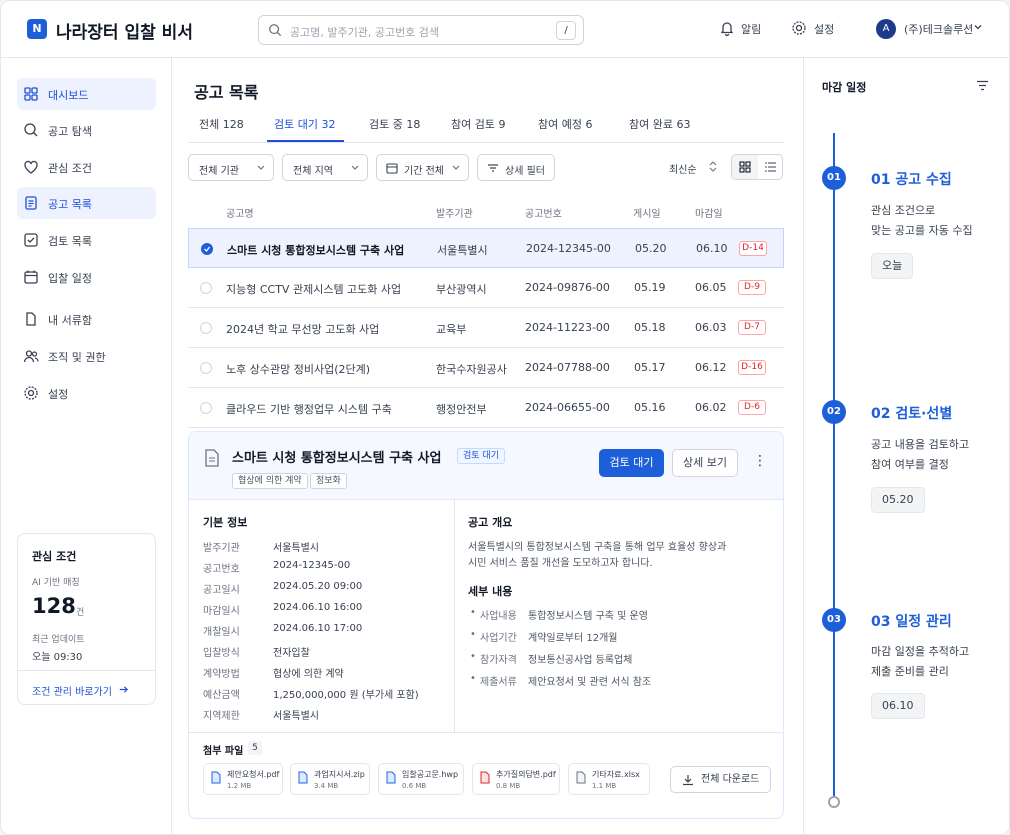 The width and height of the screenshot is (1010, 835). I want to click on region-filter: 전체 지역, so click(325, 167).